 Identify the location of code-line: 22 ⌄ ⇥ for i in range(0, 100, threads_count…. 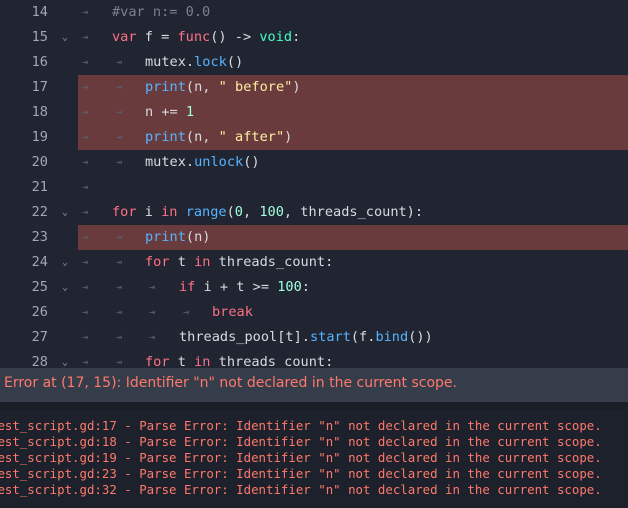
(314, 212).